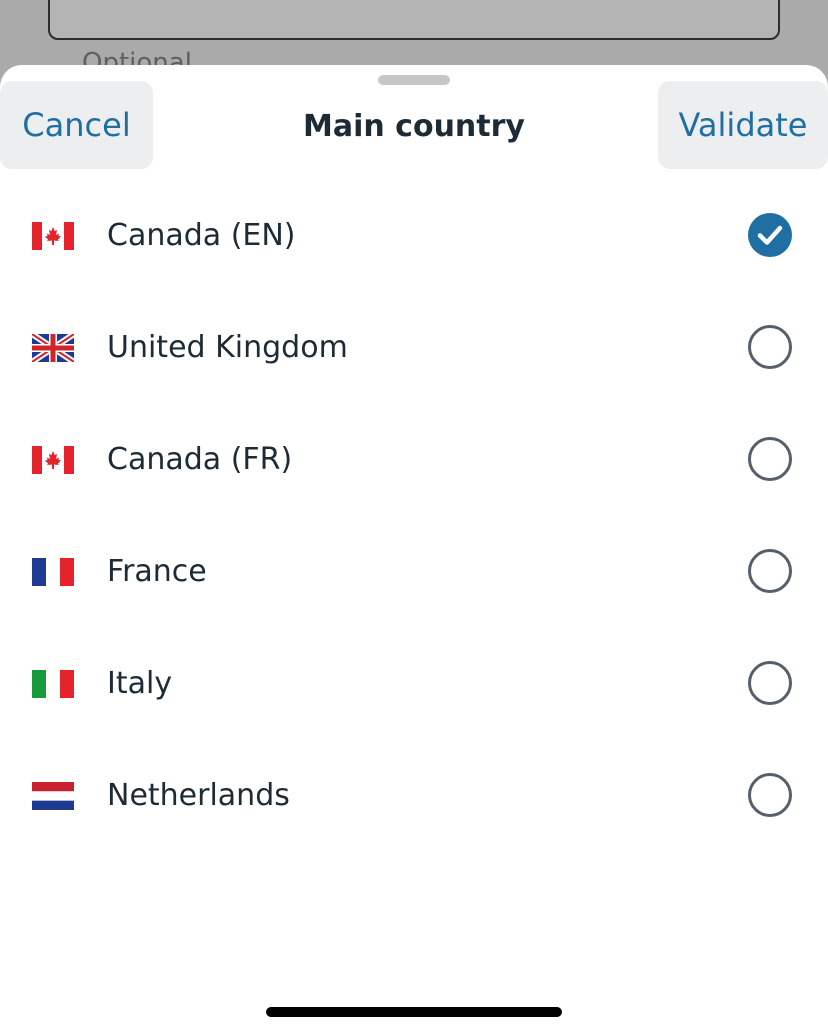 The image size is (828, 1033). Describe the element at coordinates (53, 796) in the screenshot. I see `netherlands-flag-icon` at that location.